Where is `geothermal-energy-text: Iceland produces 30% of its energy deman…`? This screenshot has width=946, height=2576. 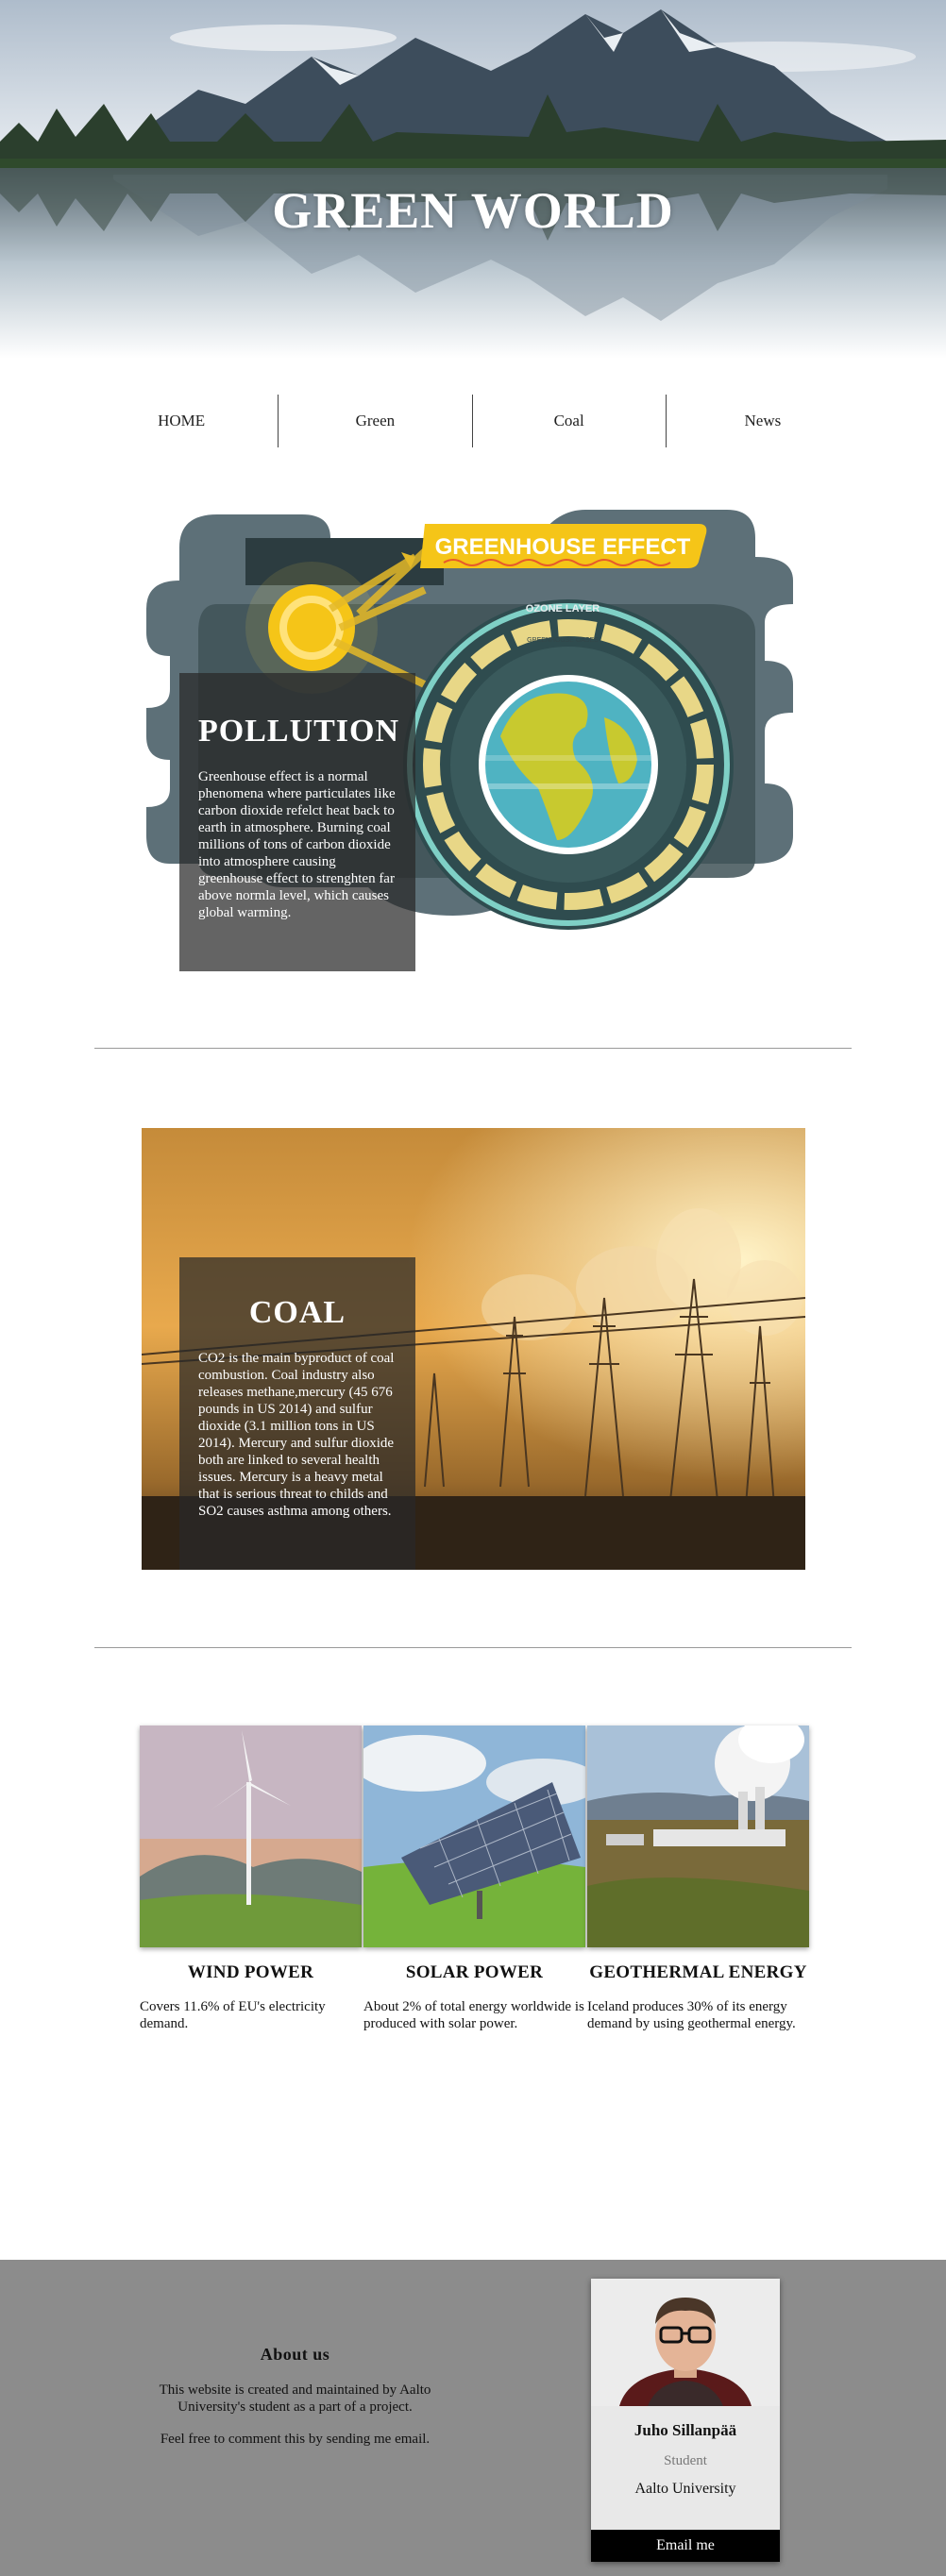 geothermal-energy-text: Iceland produces 30% of its energy deman… is located at coordinates (691, 2015).